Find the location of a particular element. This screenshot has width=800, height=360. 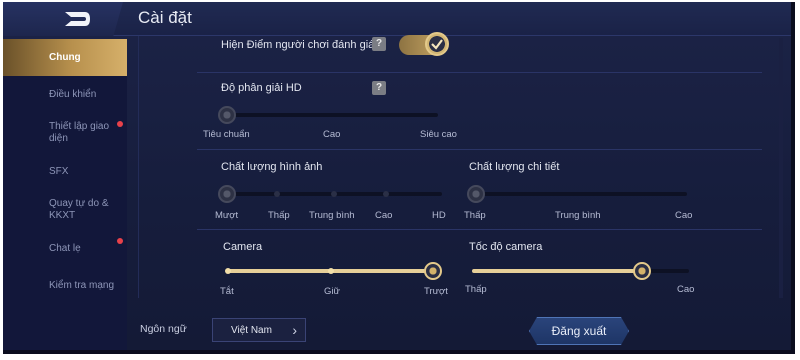

language-value: Việt Nam is located at coordinates (251, 330).